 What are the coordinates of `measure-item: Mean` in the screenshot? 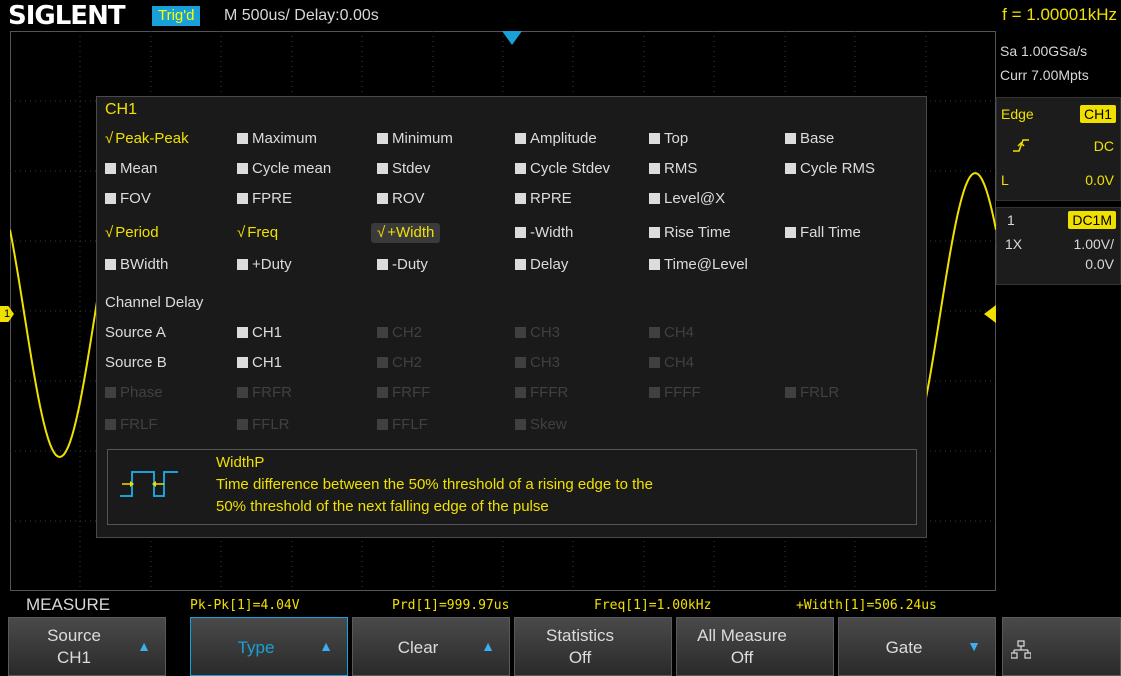 It's located at (131, 169).